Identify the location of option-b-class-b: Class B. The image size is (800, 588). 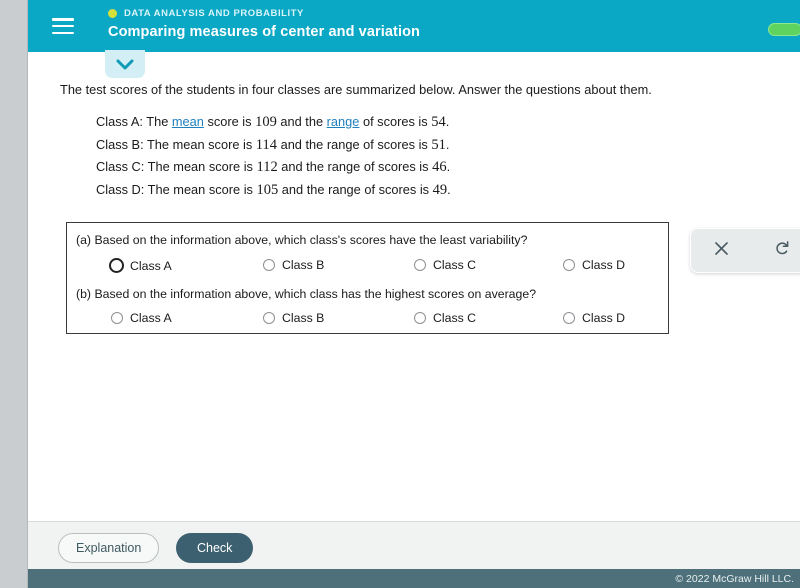
(293, 318).